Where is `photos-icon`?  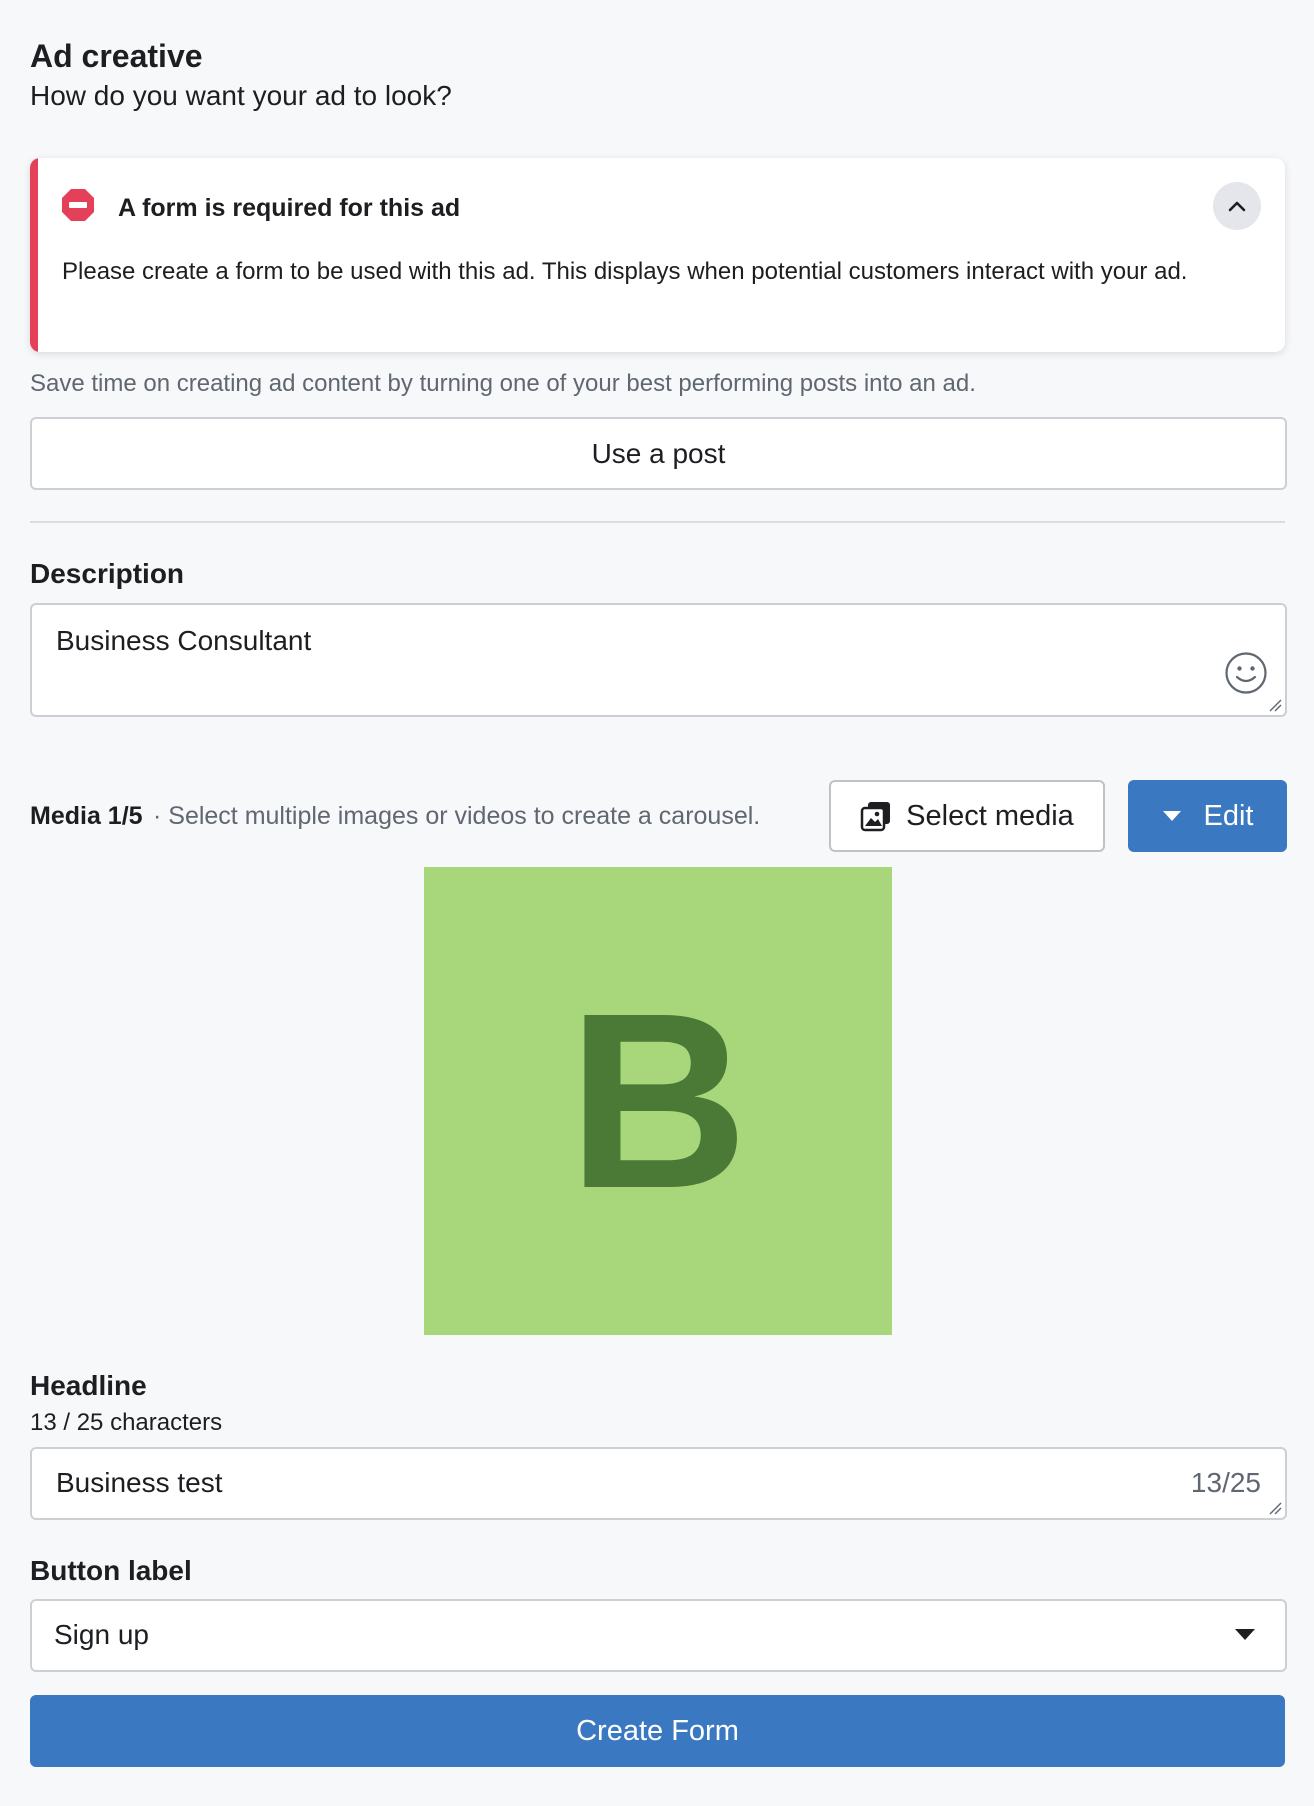 photos-icon is located at coordinates (875, 817).